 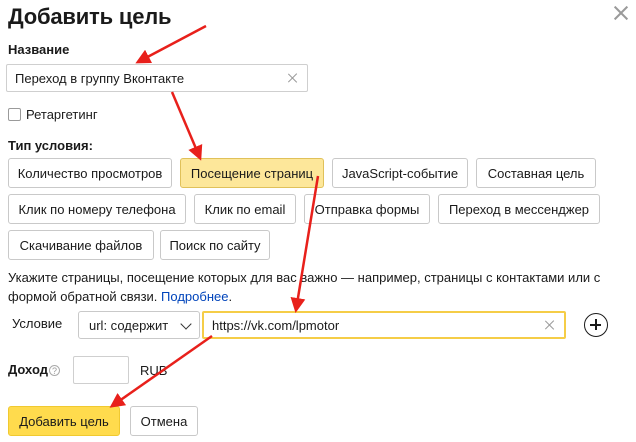 What do you see at coordinates (621, 13) in the screenshot?
I see `close-icon` at bounding box center [621, 13].